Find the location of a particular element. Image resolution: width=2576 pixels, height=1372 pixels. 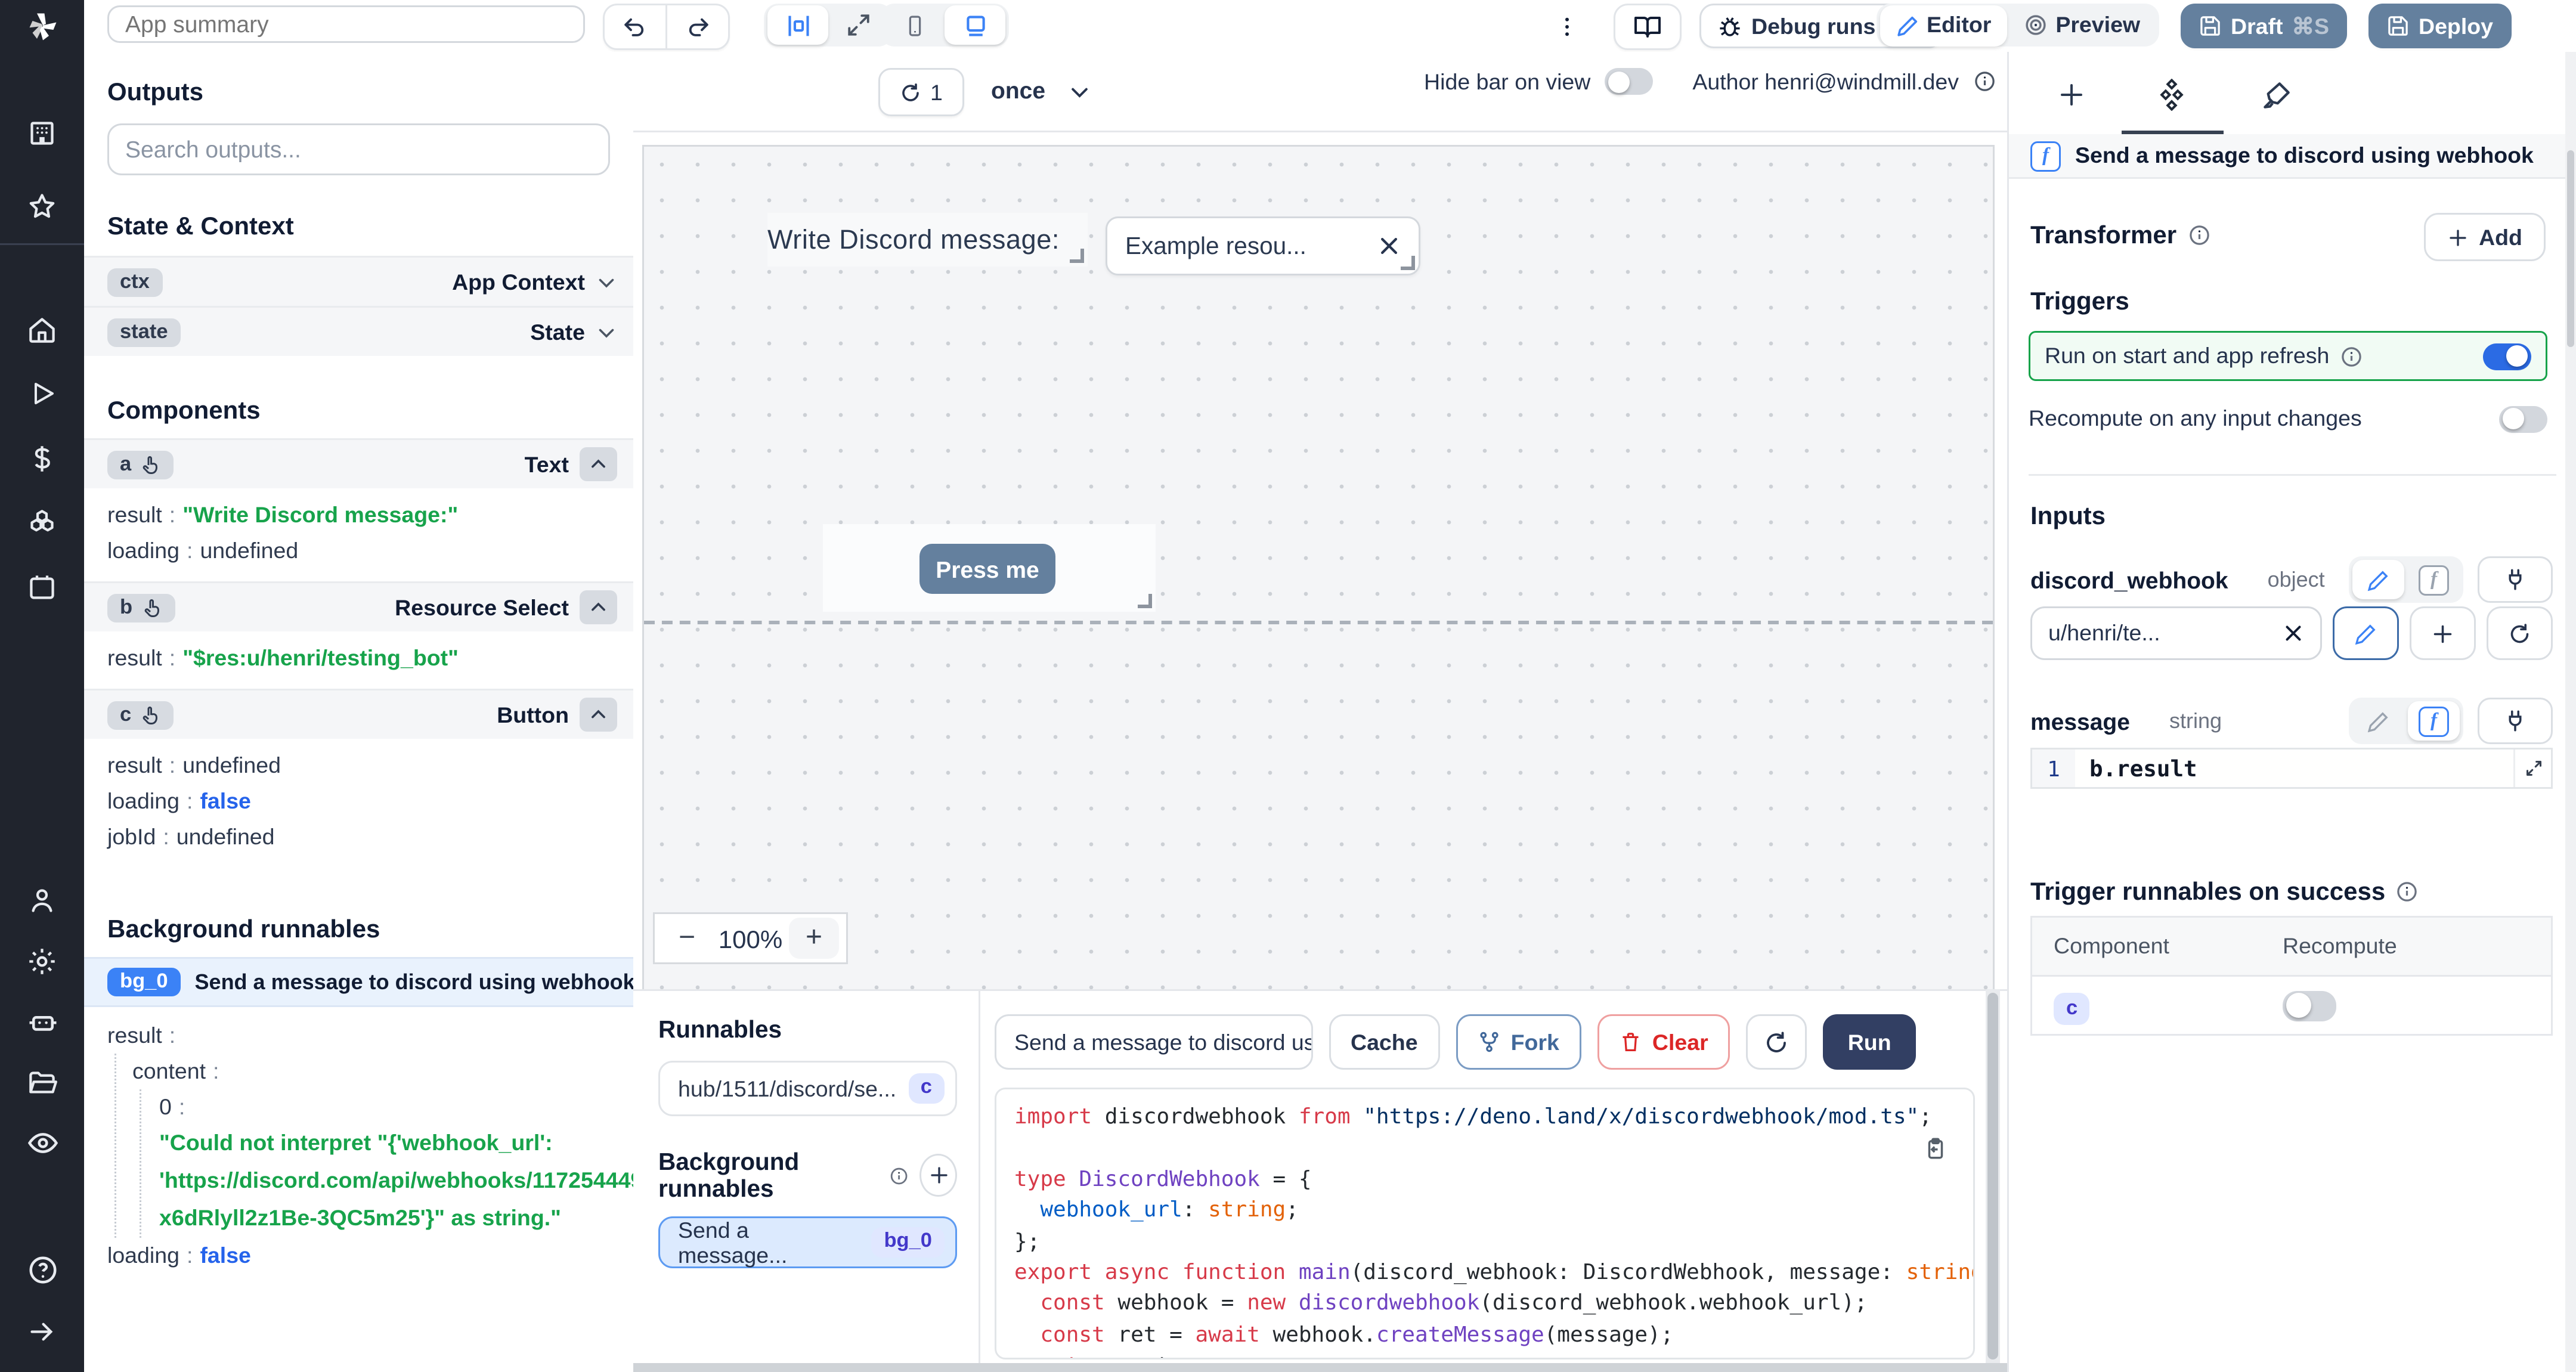

output-row-state: state State is located at coordinates (358, 331).